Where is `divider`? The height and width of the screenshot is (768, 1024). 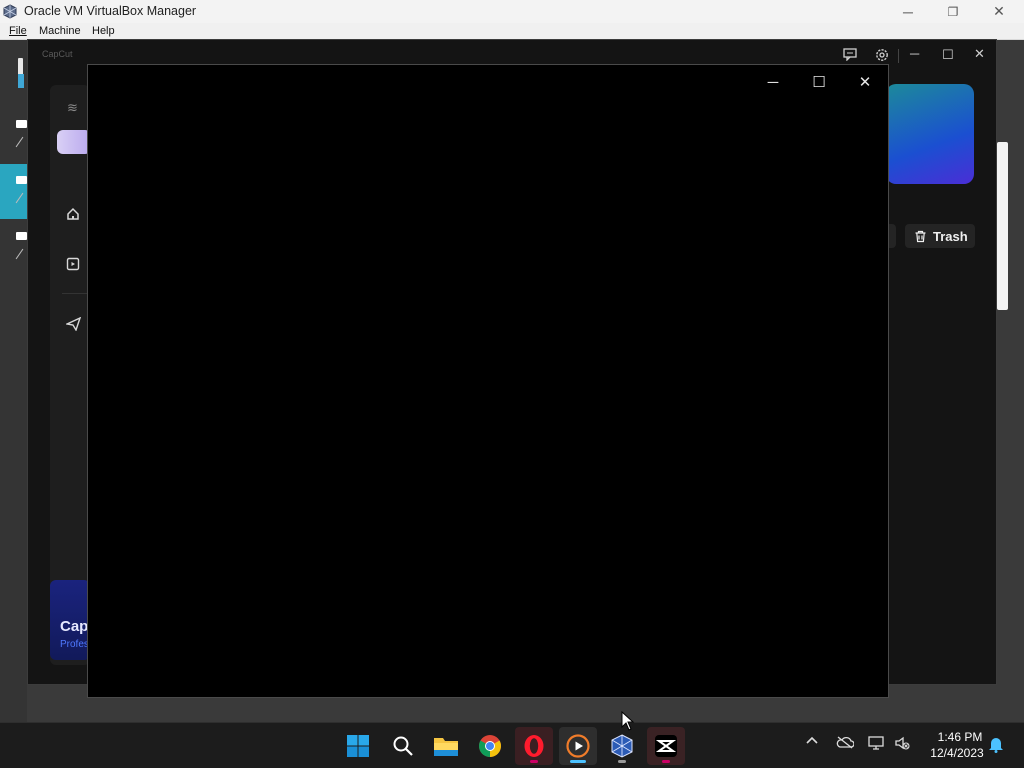 divider is located at coordinates (898, 56).